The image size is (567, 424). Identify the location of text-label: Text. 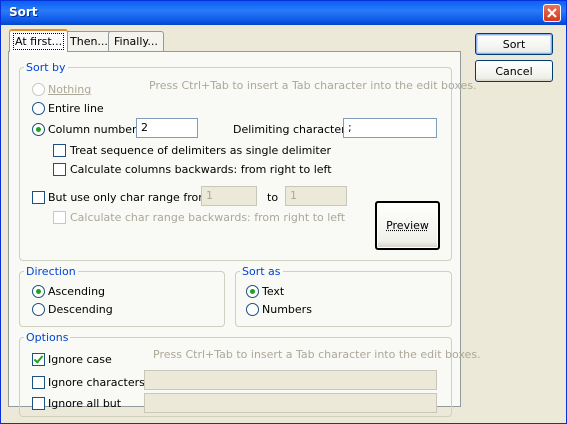
(273, 291).